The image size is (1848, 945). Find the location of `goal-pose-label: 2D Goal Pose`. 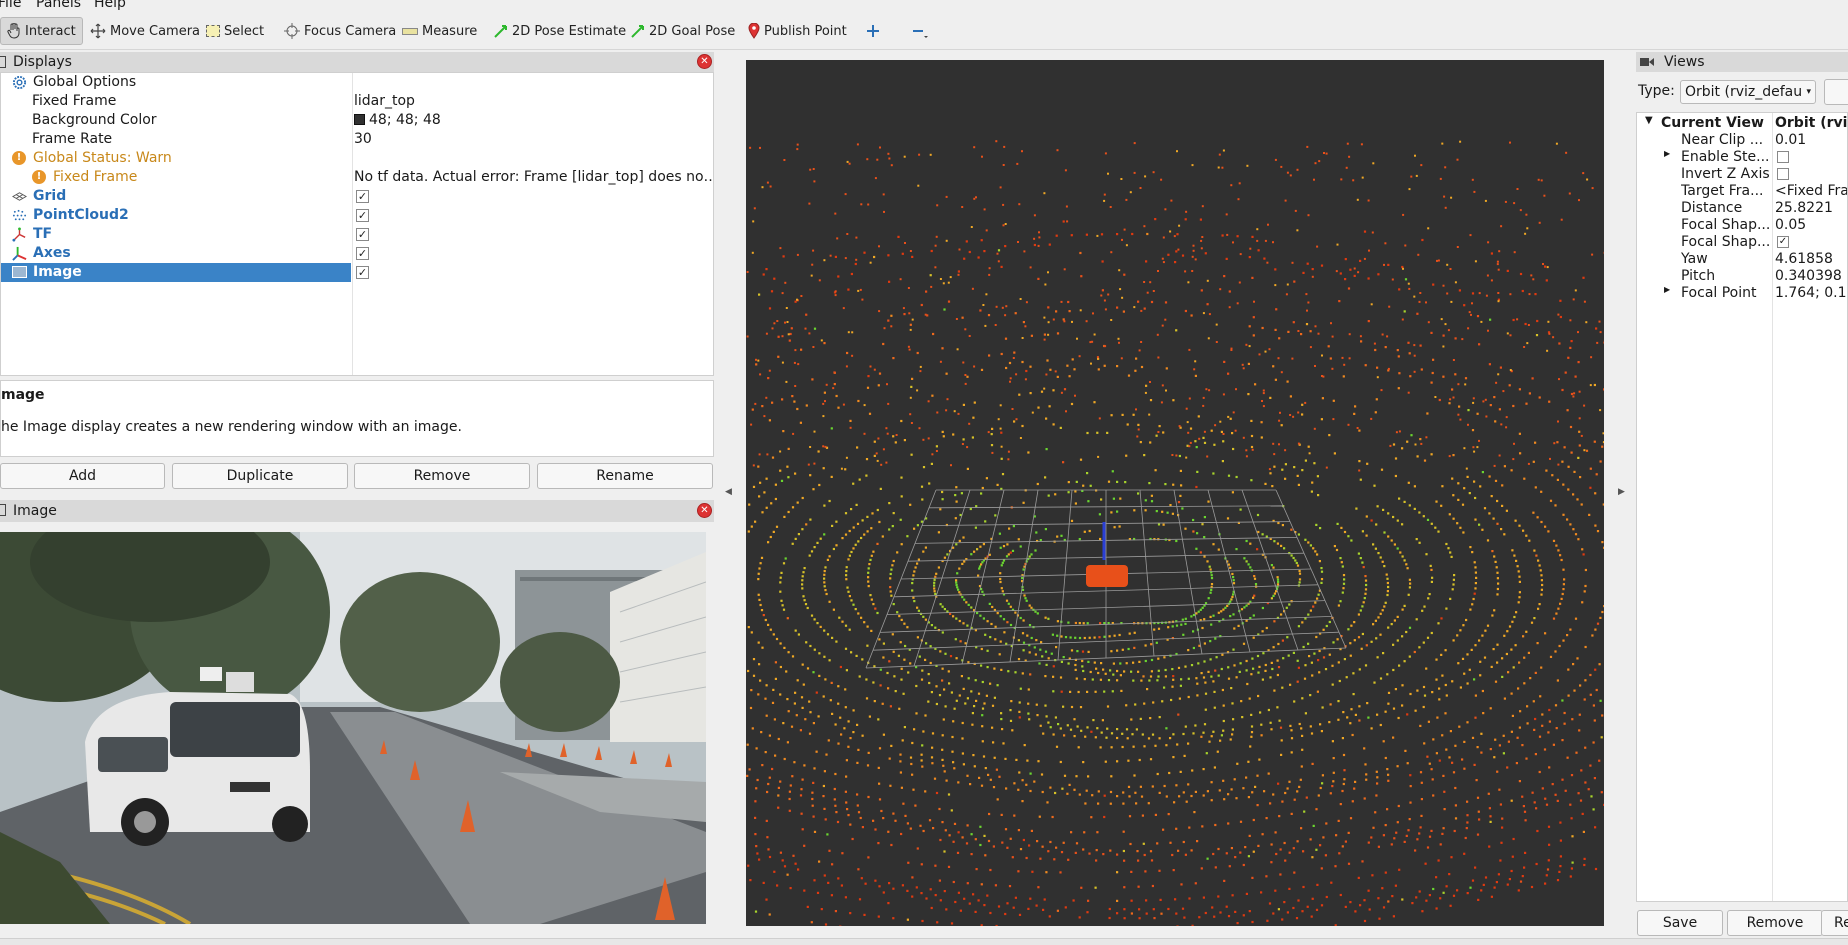

goal-pose-label: 2D Goal Pose is located at coordinates (692, 31).